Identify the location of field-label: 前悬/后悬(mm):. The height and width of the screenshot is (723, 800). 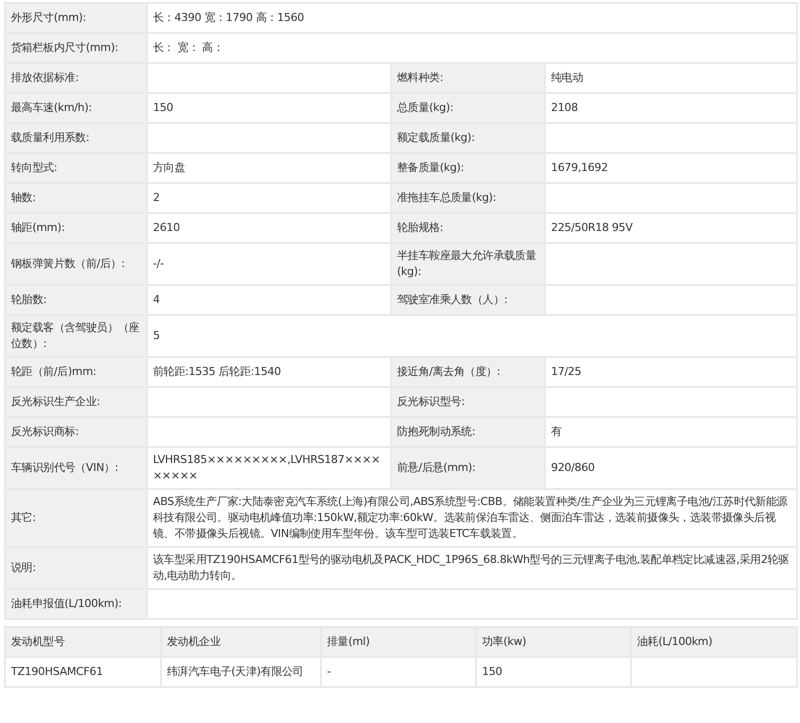
(468, 468).